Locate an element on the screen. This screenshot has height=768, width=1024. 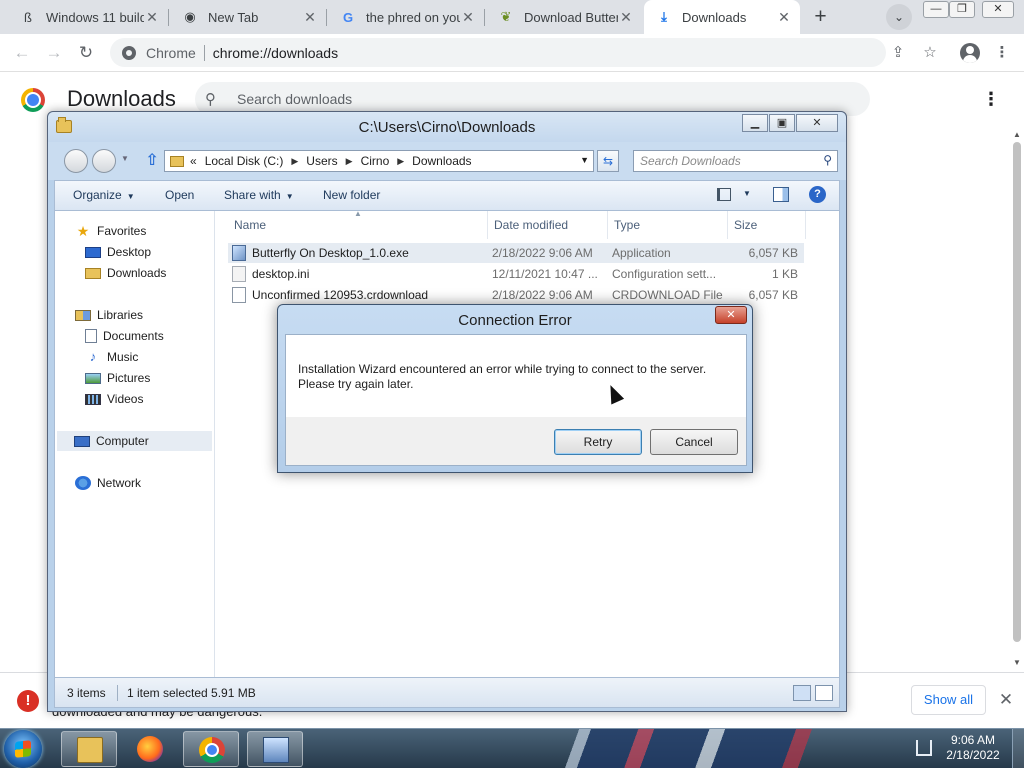
chrome-toolbar: ← → ↻ Chrome chrome://downloads ⇪ ☆ ⋮ is located at coordinates (512, 53).